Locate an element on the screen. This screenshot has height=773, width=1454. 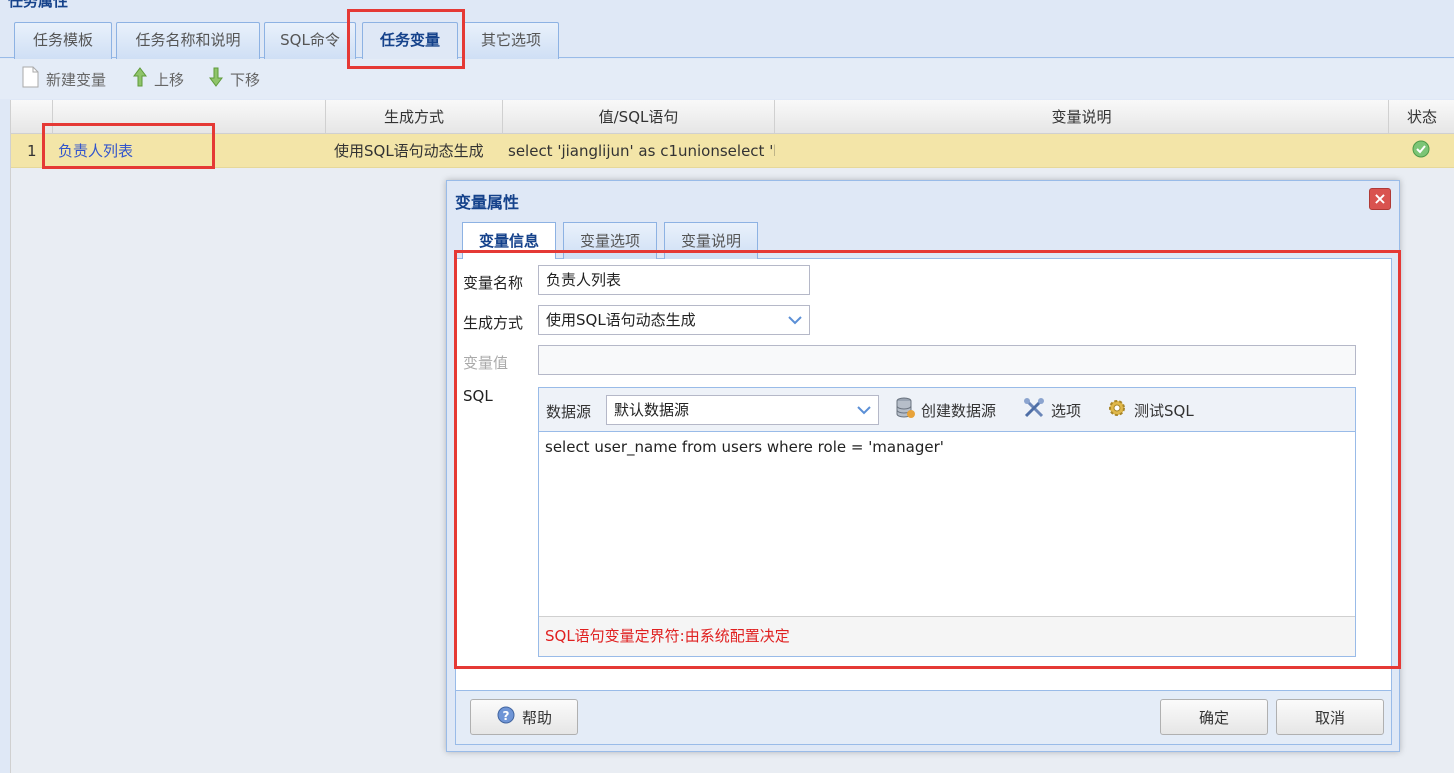
close-icon: × is located at coordinates (1380, 199).